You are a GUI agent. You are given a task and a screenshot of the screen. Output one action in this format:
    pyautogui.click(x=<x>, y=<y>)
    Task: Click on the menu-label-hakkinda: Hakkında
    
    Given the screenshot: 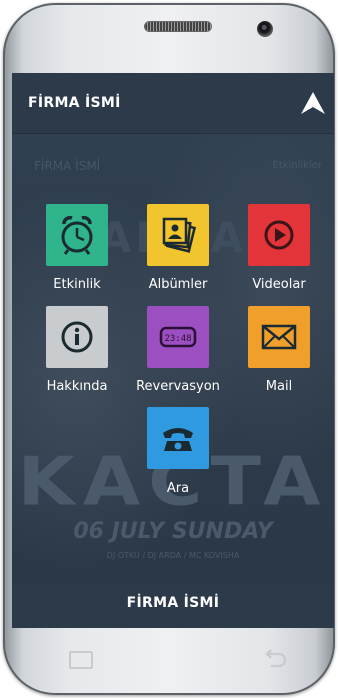 What is the action you would take?
    pyautogui.click(x=77, y=386)
    